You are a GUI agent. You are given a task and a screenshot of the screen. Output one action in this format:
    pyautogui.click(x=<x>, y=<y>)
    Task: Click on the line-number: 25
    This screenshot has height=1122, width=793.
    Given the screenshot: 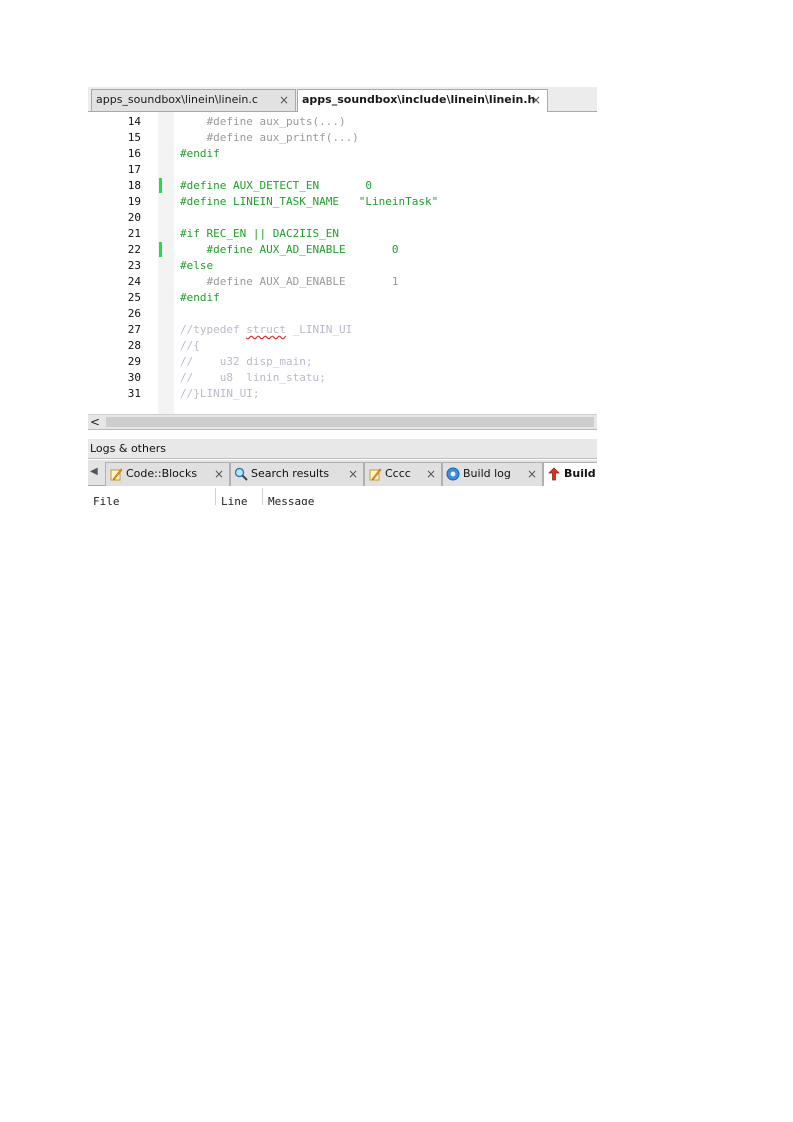 What is the action you would take?
    pyautogui.click(x=134, y=297)
    